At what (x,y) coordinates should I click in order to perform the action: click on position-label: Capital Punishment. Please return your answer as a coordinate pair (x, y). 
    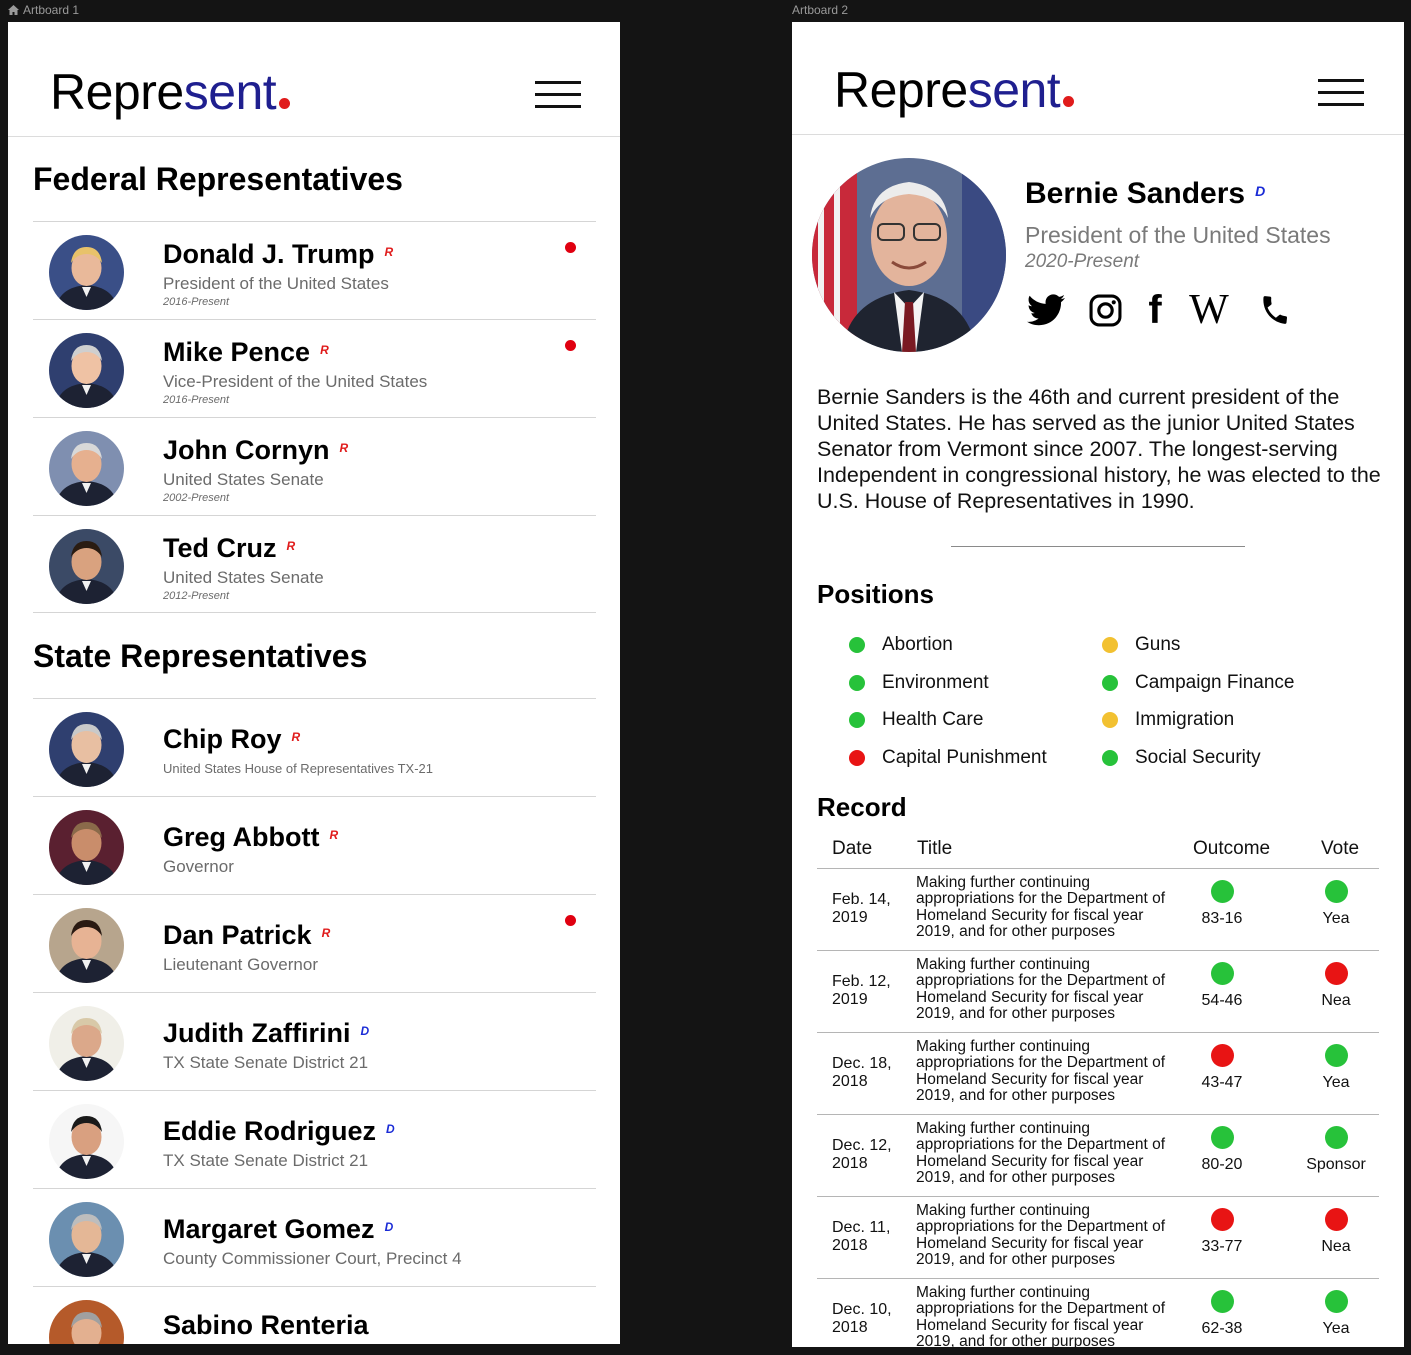
    Looking at the image, I should click on (964, 757).